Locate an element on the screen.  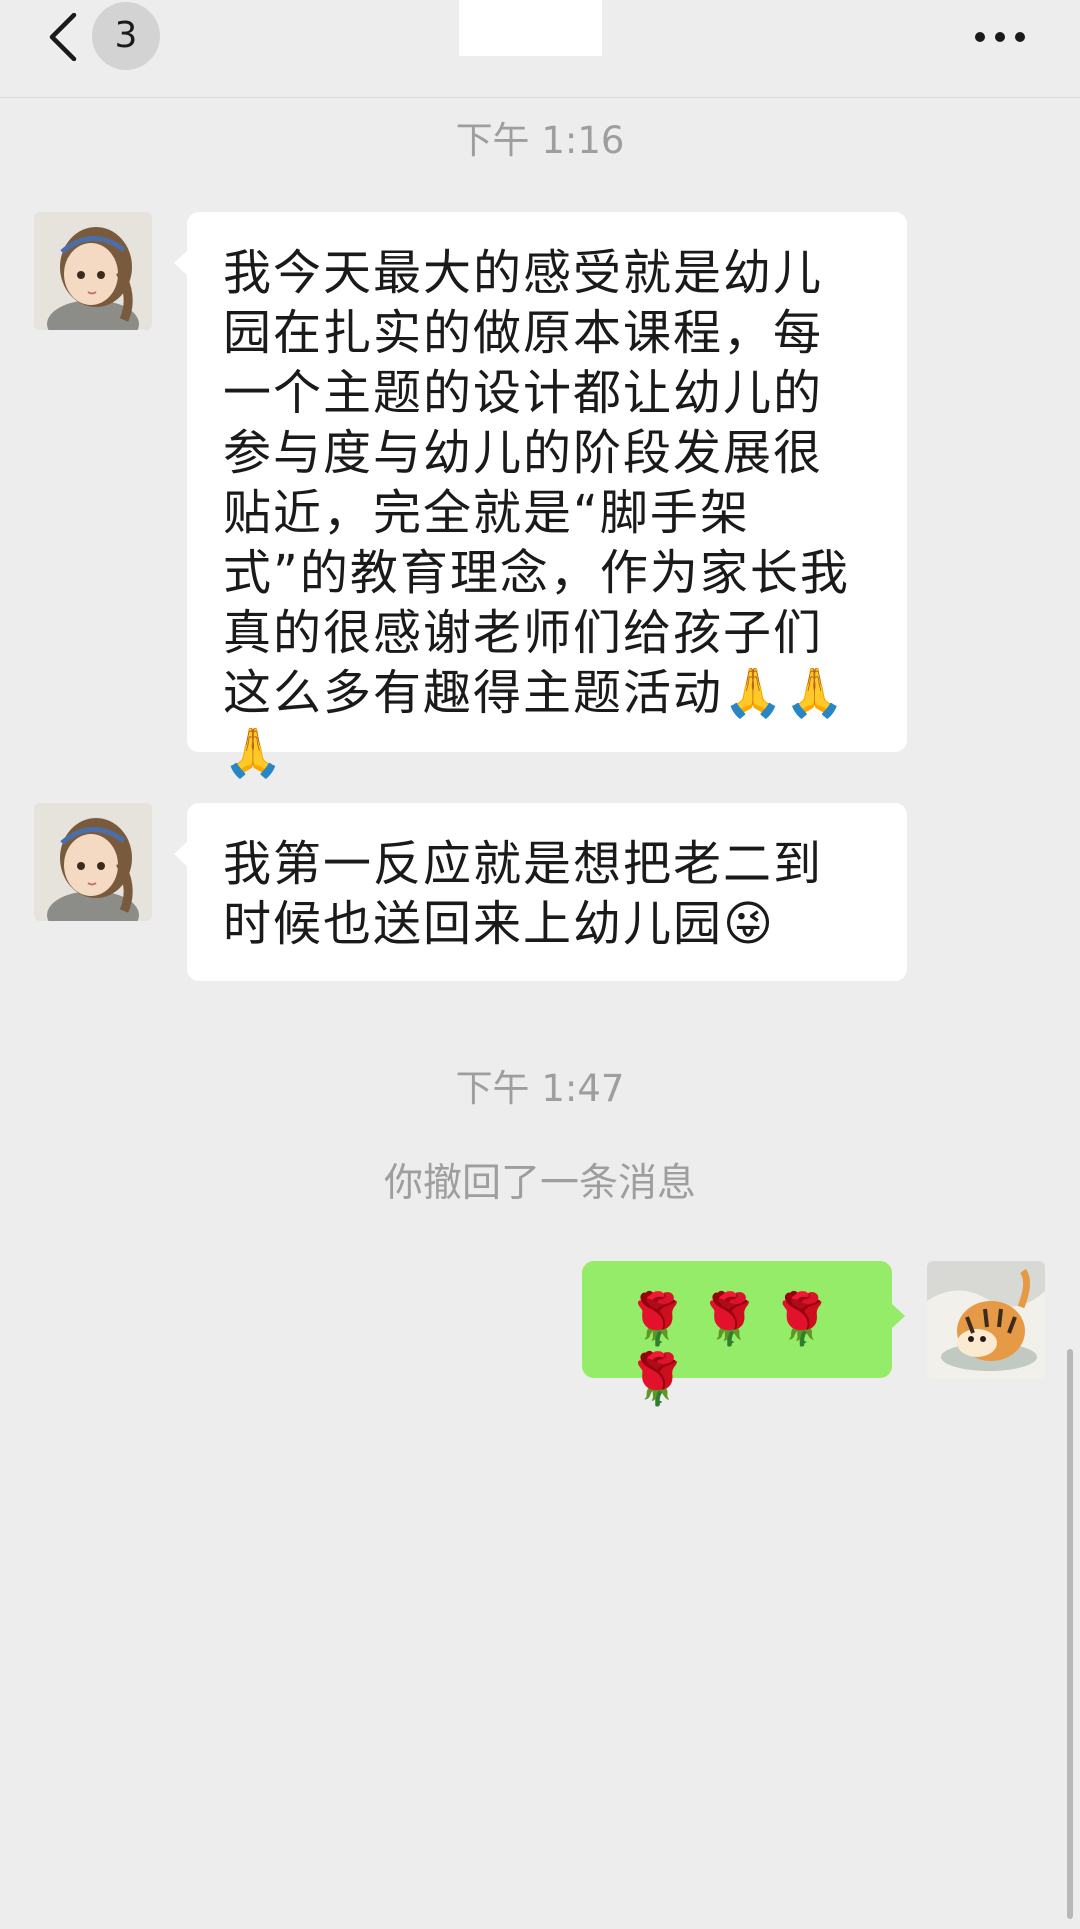
timestamp: 下午 1:47 is located at coordinates (540, 1088).